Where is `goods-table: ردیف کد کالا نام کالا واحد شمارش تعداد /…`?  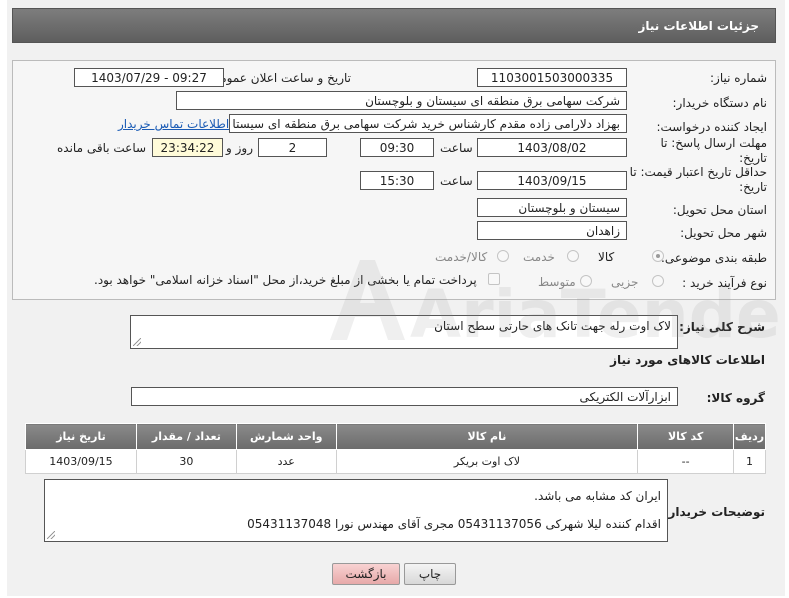
goods-table: ردیف کد کالا نام کالا واحد شمارش تعداد /… is located at coordinates (395, 448).